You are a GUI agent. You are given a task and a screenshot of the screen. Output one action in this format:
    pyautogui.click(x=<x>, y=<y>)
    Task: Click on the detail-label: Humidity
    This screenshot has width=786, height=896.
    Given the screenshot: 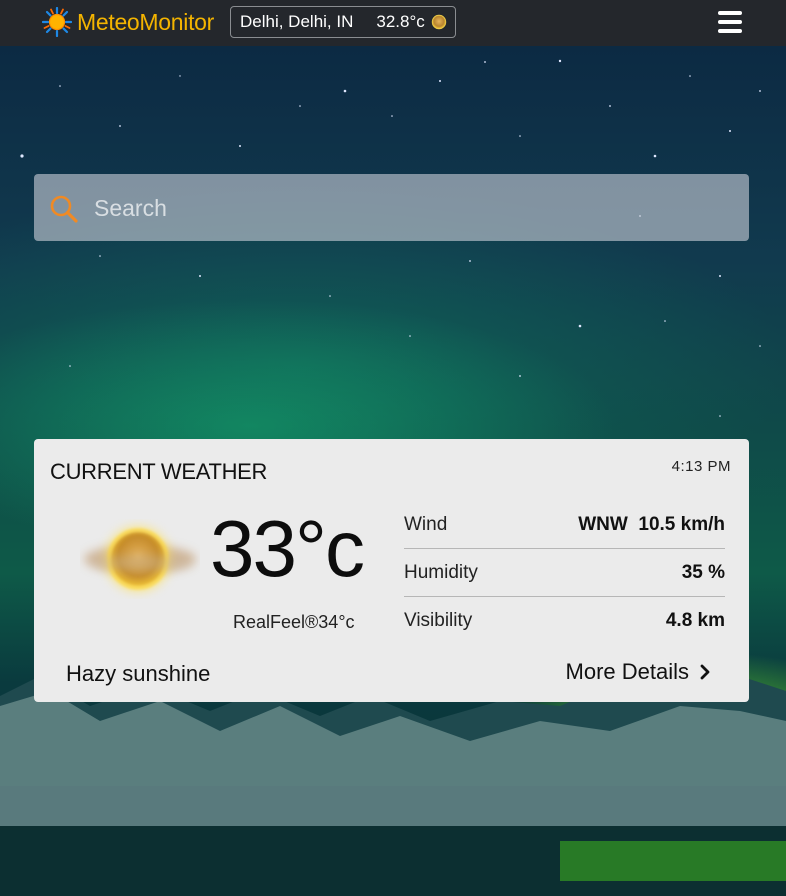 What is the action you would take?
    pyautogui.click(x=441, y=572)
    